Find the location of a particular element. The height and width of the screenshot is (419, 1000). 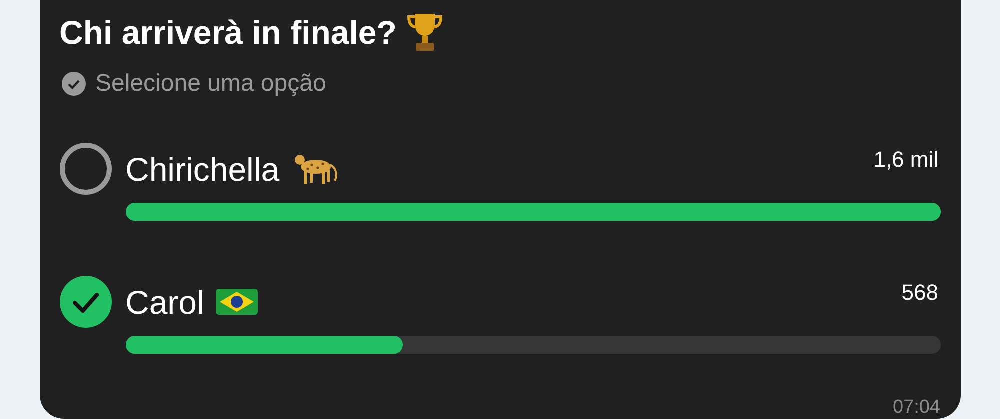

radio-icon is located at coordinates (86, 169).